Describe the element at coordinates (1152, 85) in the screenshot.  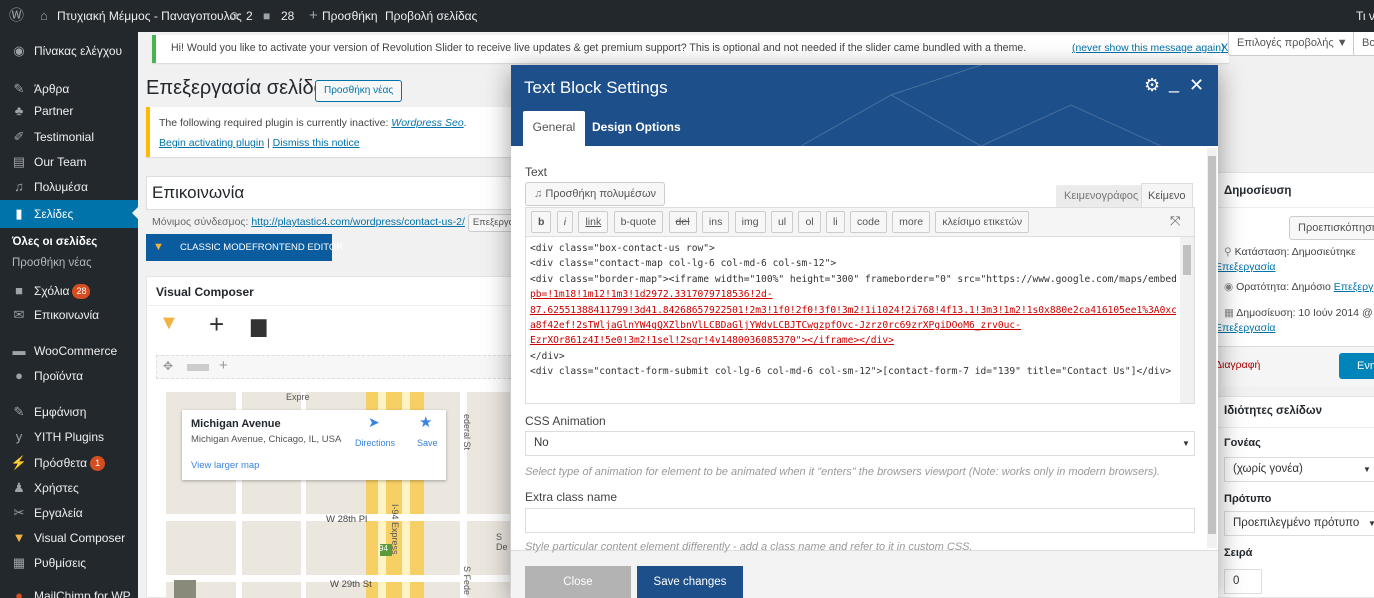
I see `gear-icon: ⚙` at that location.